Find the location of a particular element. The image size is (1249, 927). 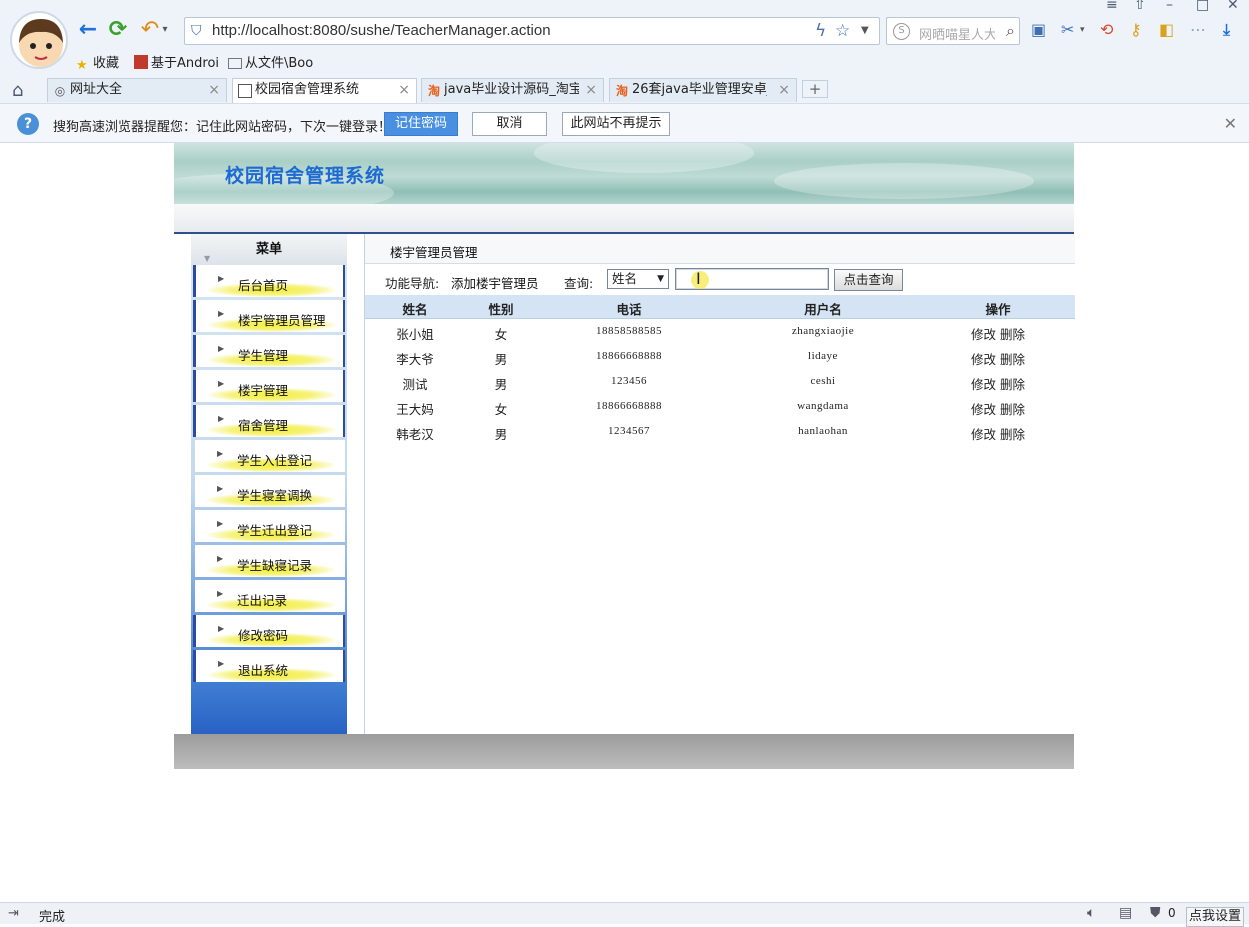

tab-url-directory: ◎ 网址大全 × is located at coordinates (137, 90).